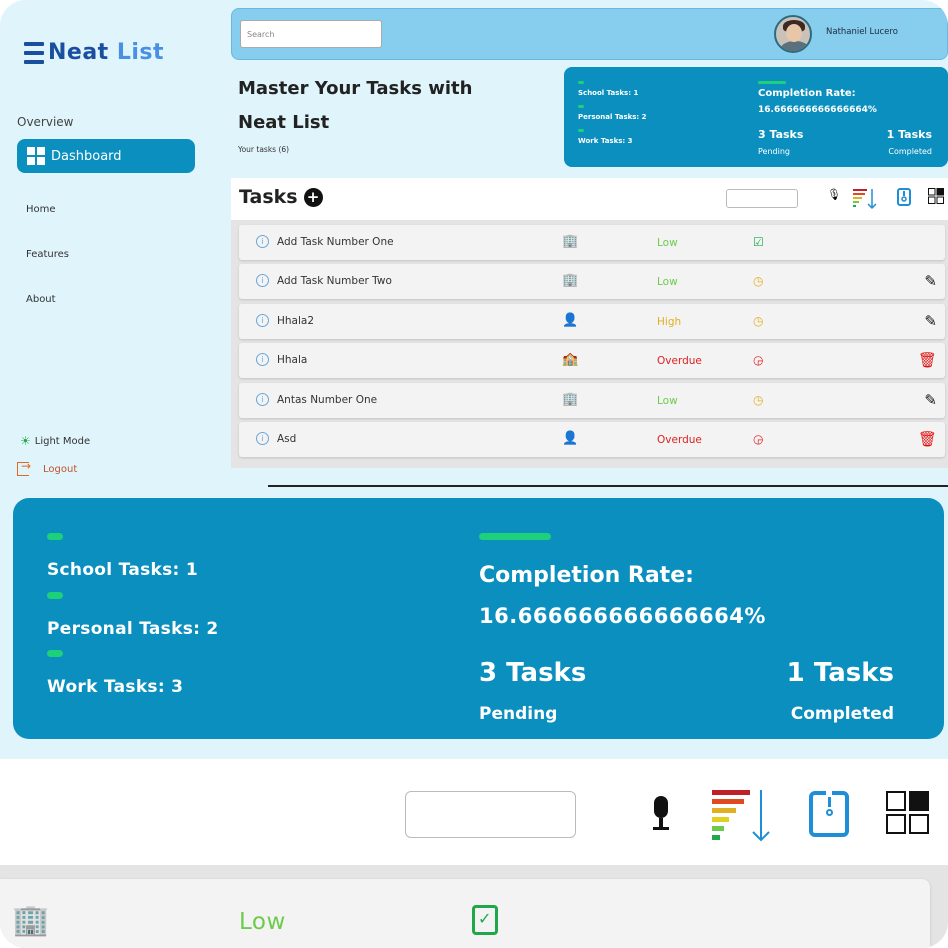  I want to click on logo-icon, so click(34, 52).